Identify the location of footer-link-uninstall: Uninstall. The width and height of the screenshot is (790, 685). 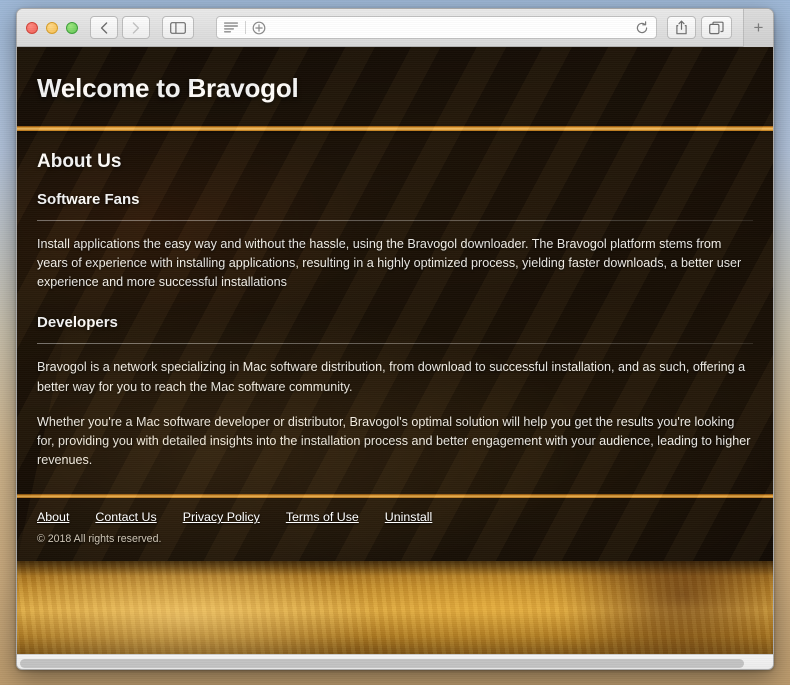
(409, 517).